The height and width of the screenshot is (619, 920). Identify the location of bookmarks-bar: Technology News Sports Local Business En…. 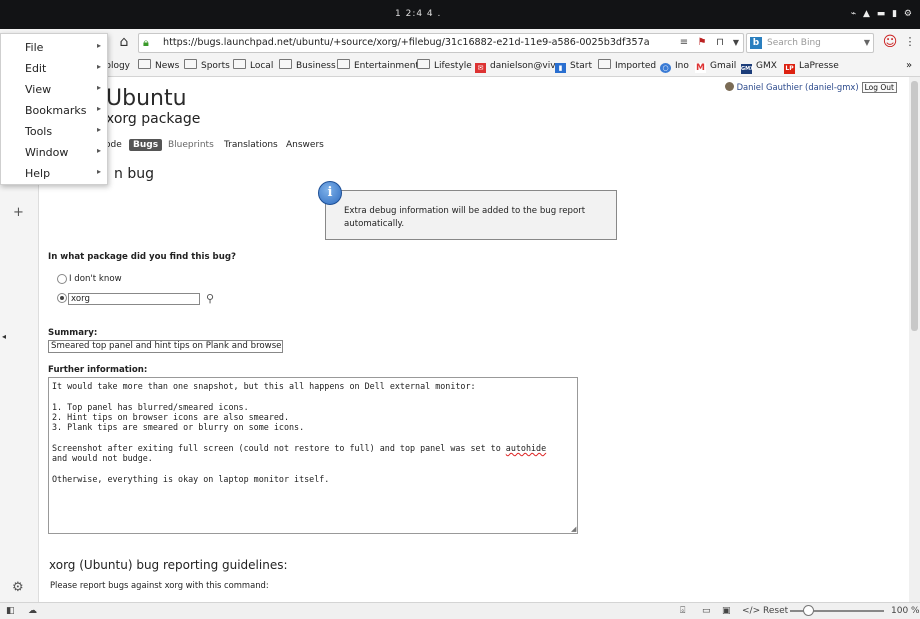
(460, 66).